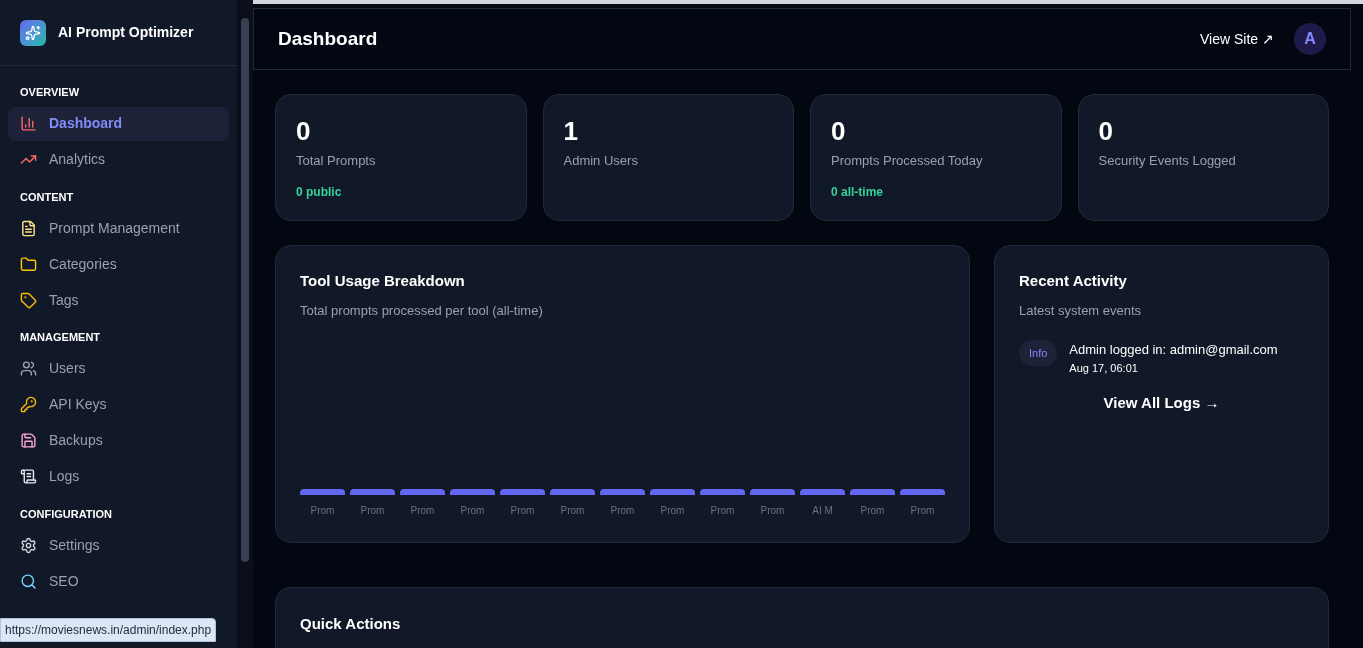 This screenshot has width=1363, height=648. Describe the element at coordinates (1161, 403) in the screenshot. I see `view-logs-link: View All Logs →` at that location.